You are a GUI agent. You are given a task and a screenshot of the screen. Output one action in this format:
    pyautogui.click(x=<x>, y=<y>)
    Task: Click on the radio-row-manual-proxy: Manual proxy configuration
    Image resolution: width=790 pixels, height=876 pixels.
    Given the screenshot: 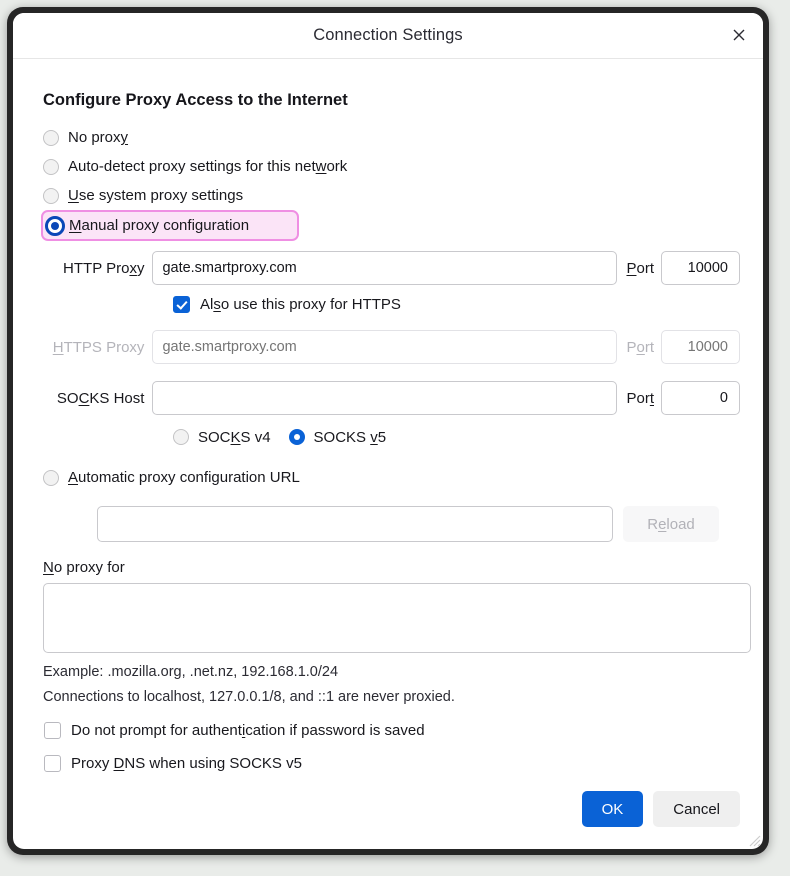 What is the action you would take?
    pyautogui.click(x=170, y=225)
    